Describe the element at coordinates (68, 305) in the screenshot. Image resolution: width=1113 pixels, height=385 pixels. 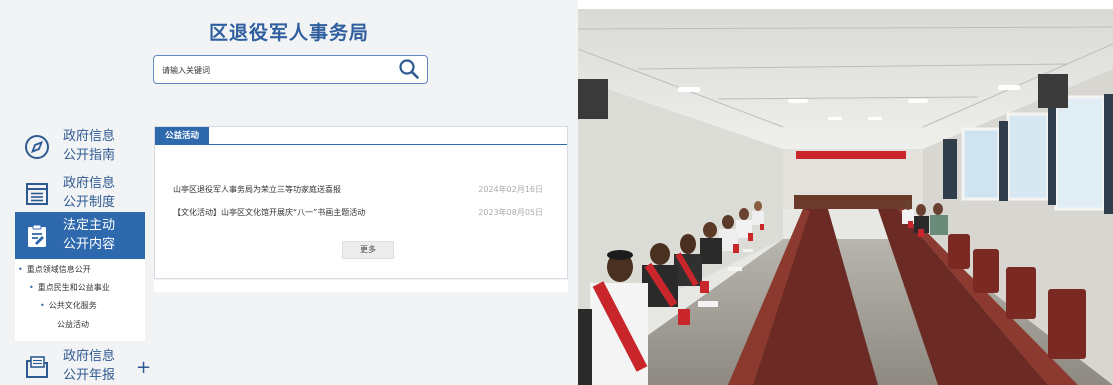
I see `subnav-item-public-culture: • 公共文化服务` at that location.